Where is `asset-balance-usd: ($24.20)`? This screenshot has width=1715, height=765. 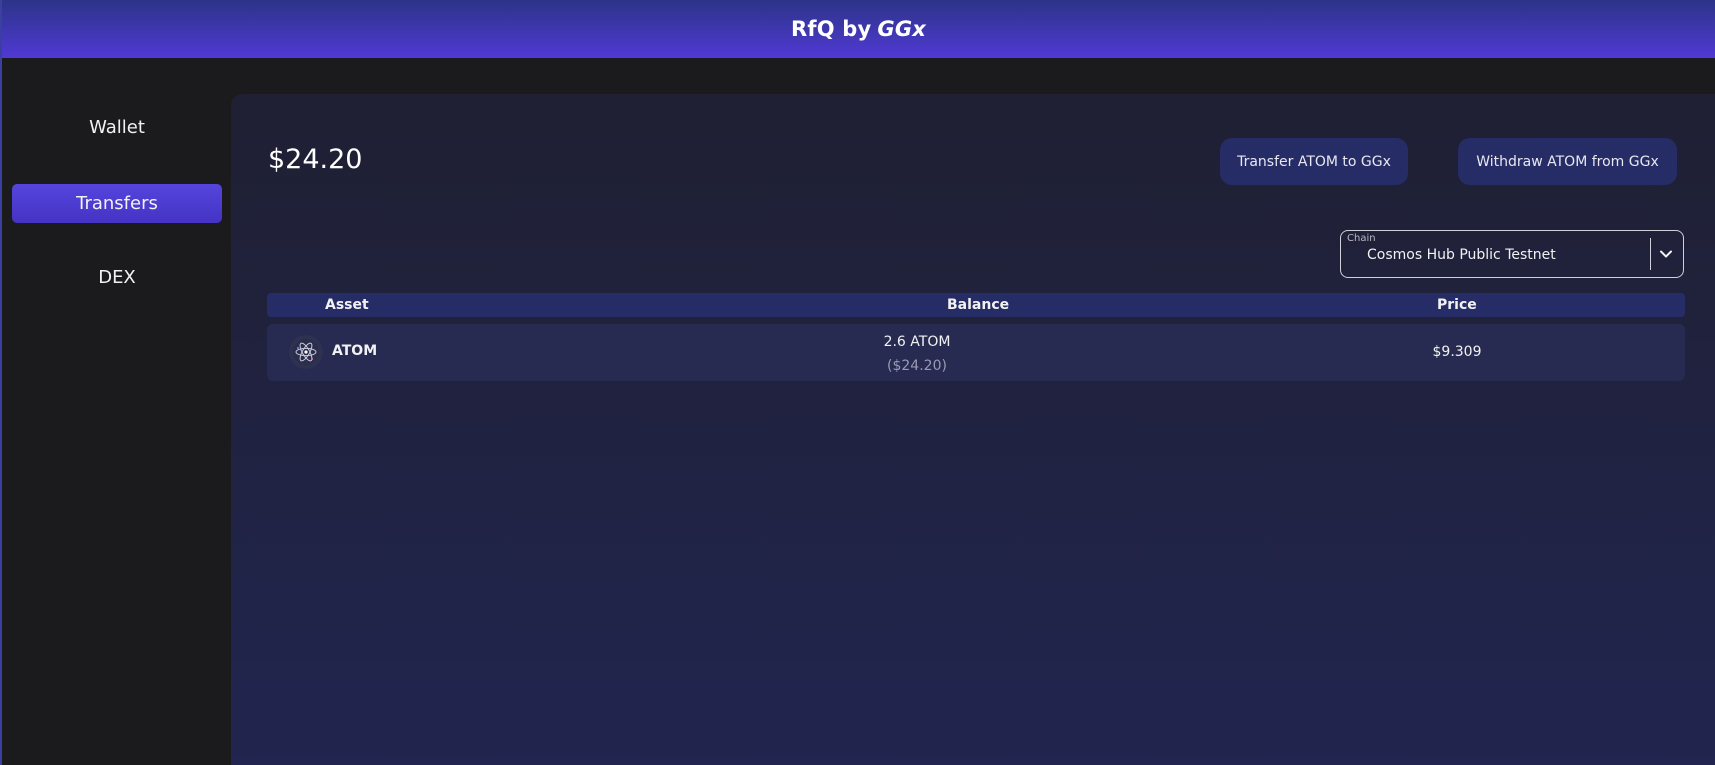 asset-balance-usd: ($24.20) is located at coordinates (917, 366).